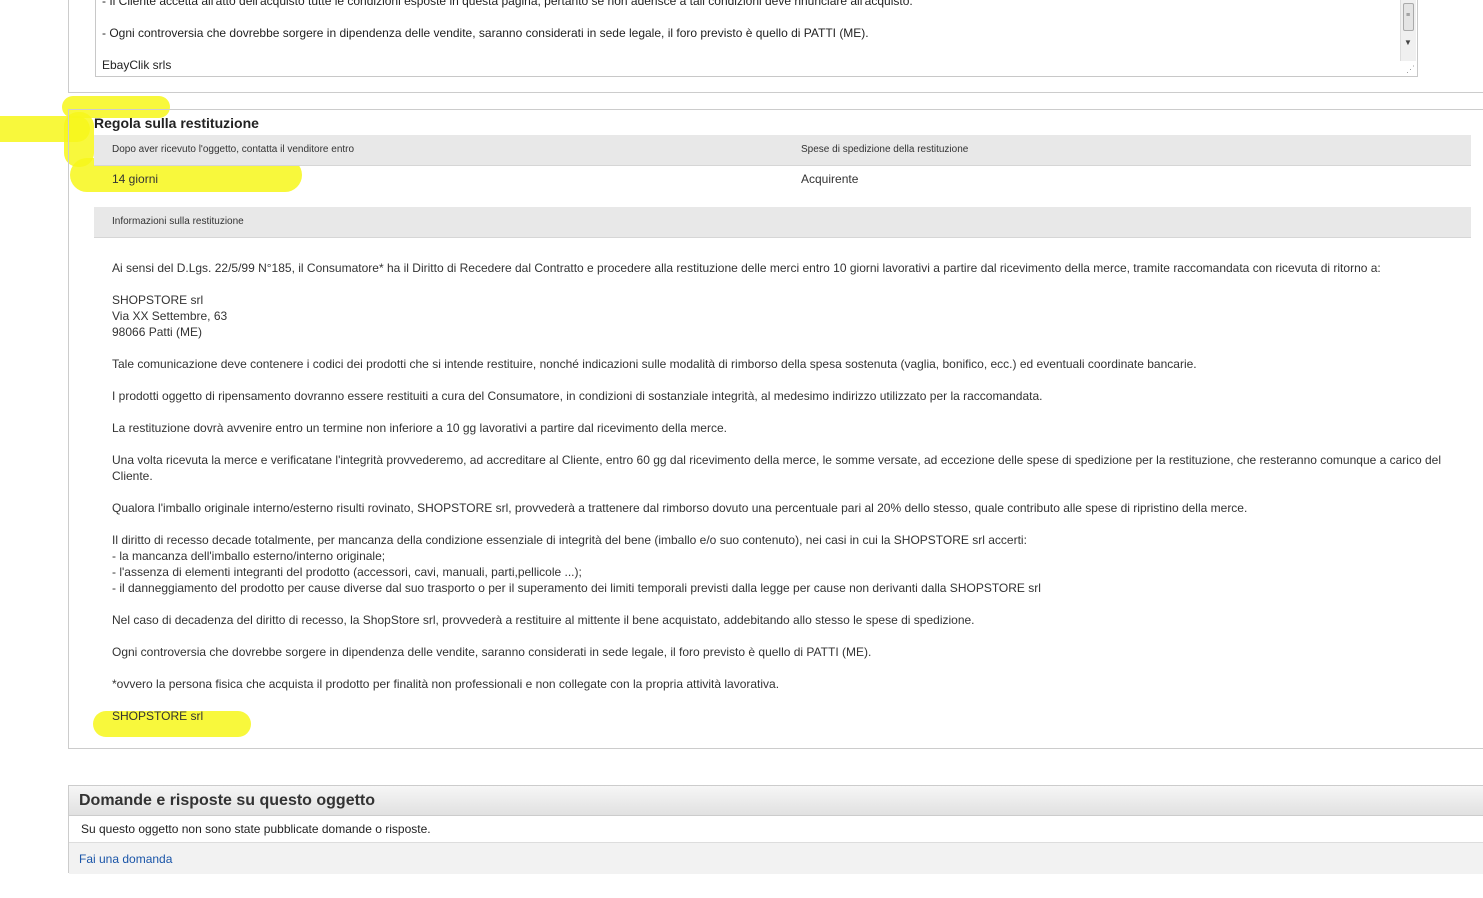  Describe the element at coordinates (782, 222) in the screenshot. I see `return-info-header-bar: Informazioni sulla restituzione` at that location.